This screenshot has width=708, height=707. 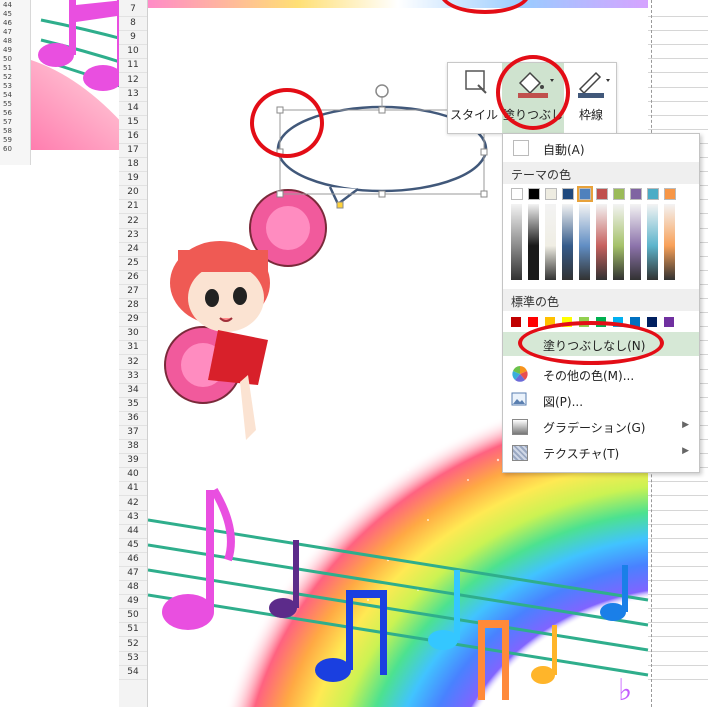 I want to click on row-number: 7, so click(x=133, y=9).